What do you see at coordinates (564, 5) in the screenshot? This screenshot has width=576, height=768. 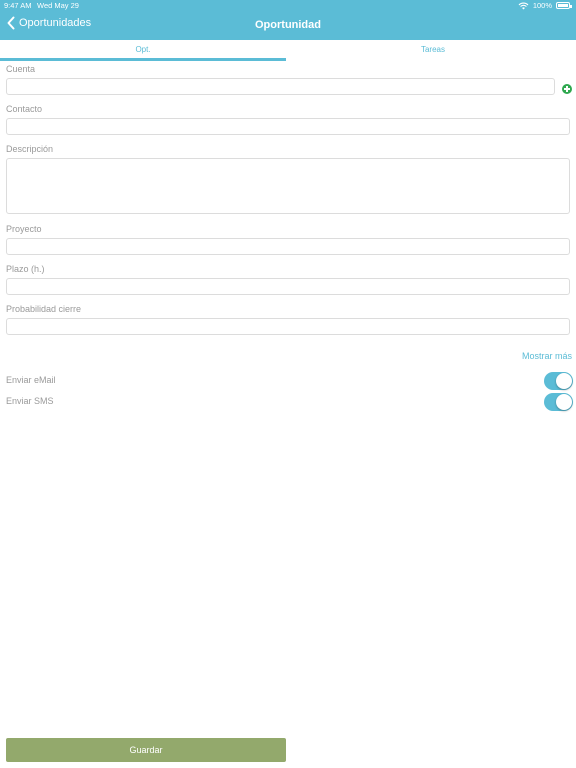 I see `battery-icon` at bounding box center [564, 5].